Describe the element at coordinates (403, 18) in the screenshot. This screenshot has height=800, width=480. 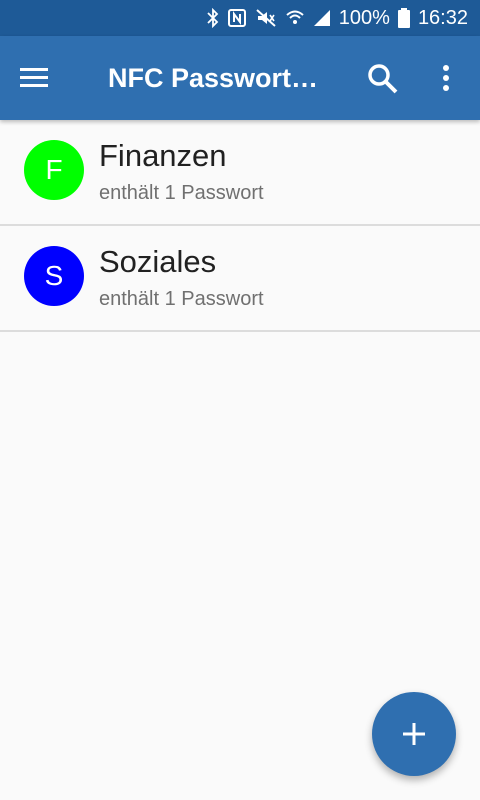
I see `battery-icon` at that location.